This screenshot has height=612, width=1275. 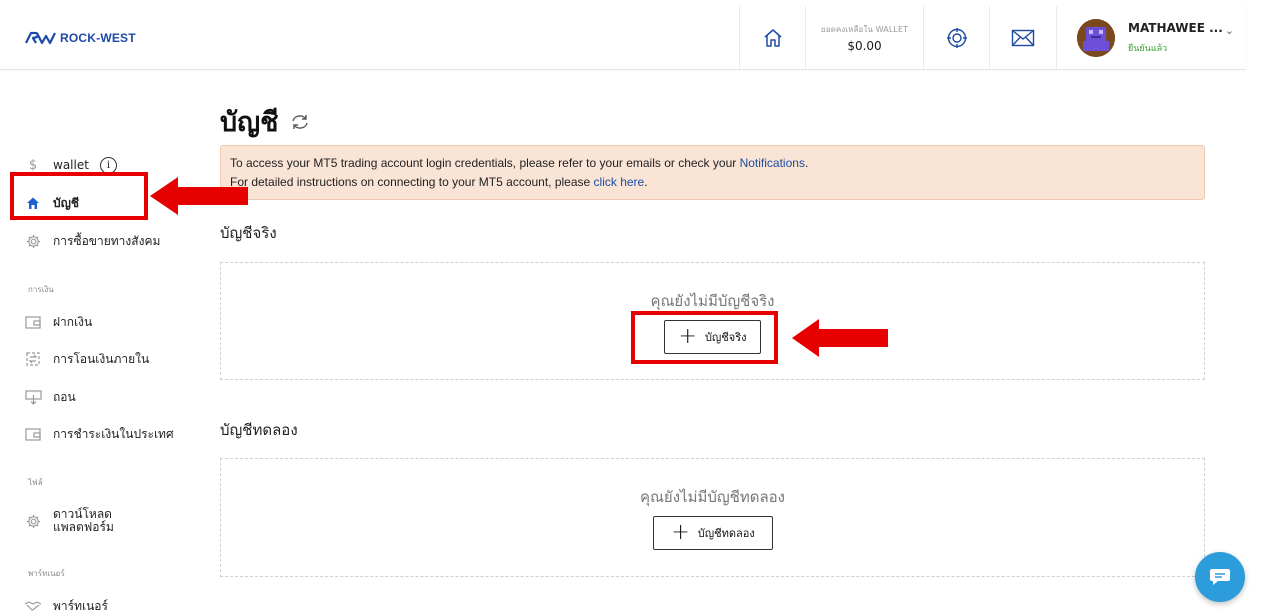 What do you see at coordinates (712, 497) in the screenshot?
I see `demo-accounts-empty-text: คุณยังไม่มีบัญชีทดลอง` at bounding box center [712, 497].